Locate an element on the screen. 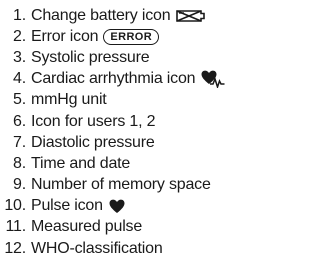  item-label: Number of memory space is located at coordinates (121, 185).